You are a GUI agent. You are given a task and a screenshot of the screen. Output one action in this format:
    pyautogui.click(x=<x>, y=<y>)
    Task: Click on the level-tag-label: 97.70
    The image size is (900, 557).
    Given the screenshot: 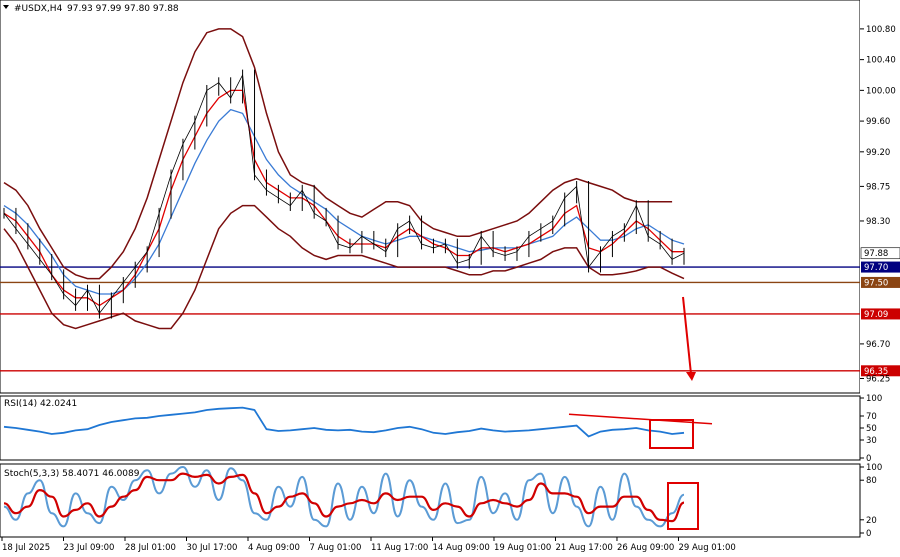 What is the action you would take?
    pyautogui.click(x=876, y=268)
    